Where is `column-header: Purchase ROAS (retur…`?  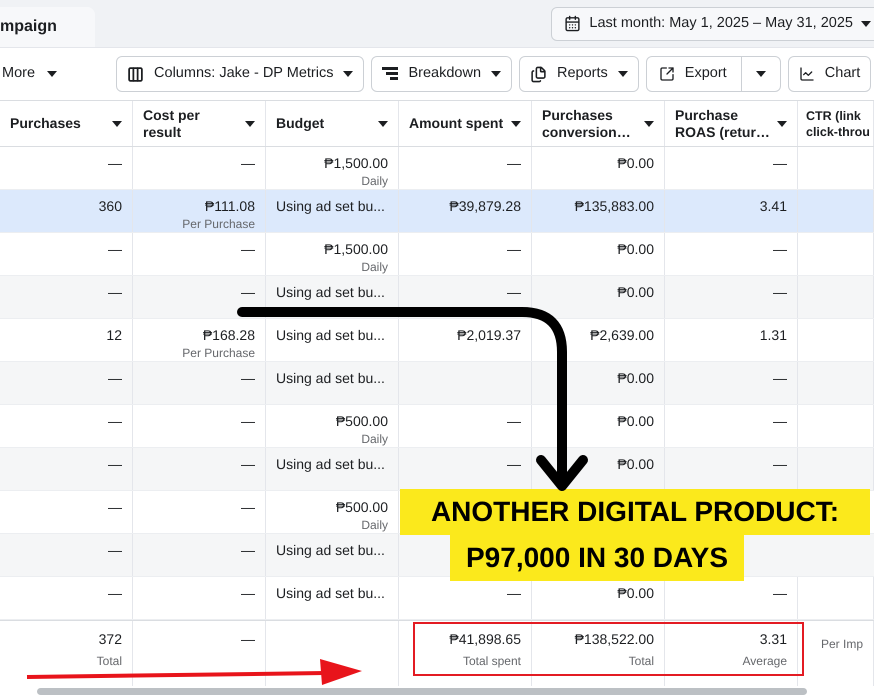 column-header: Purchase ROAS (retur… is located at coordinates (731, 123).